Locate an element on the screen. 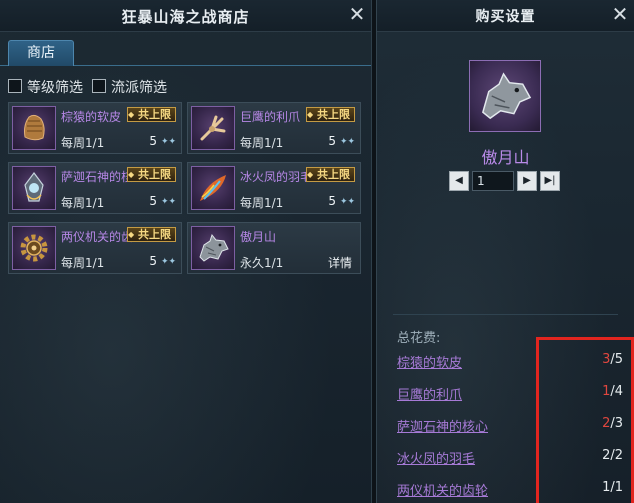 This screenshot has width=634, height=503. decrease-button: ◀ is located at coordinates (459, 181).